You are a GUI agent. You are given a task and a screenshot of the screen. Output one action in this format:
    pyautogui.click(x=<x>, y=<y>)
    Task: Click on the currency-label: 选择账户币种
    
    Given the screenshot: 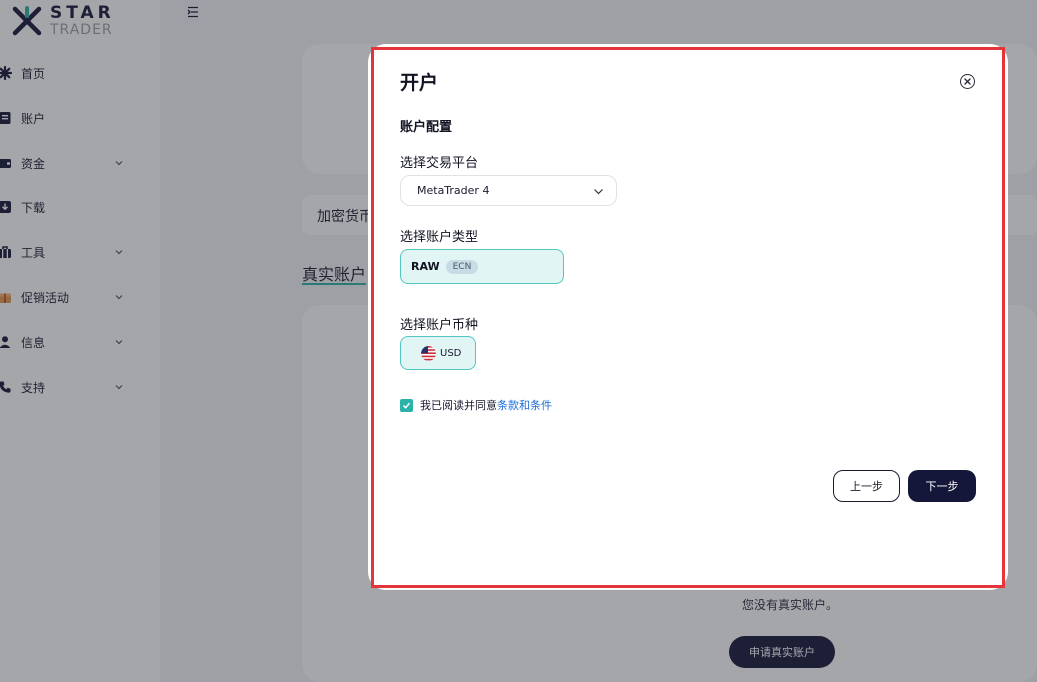 What is the action you would take?
    pyautogui.click(x=439, y=325)
    